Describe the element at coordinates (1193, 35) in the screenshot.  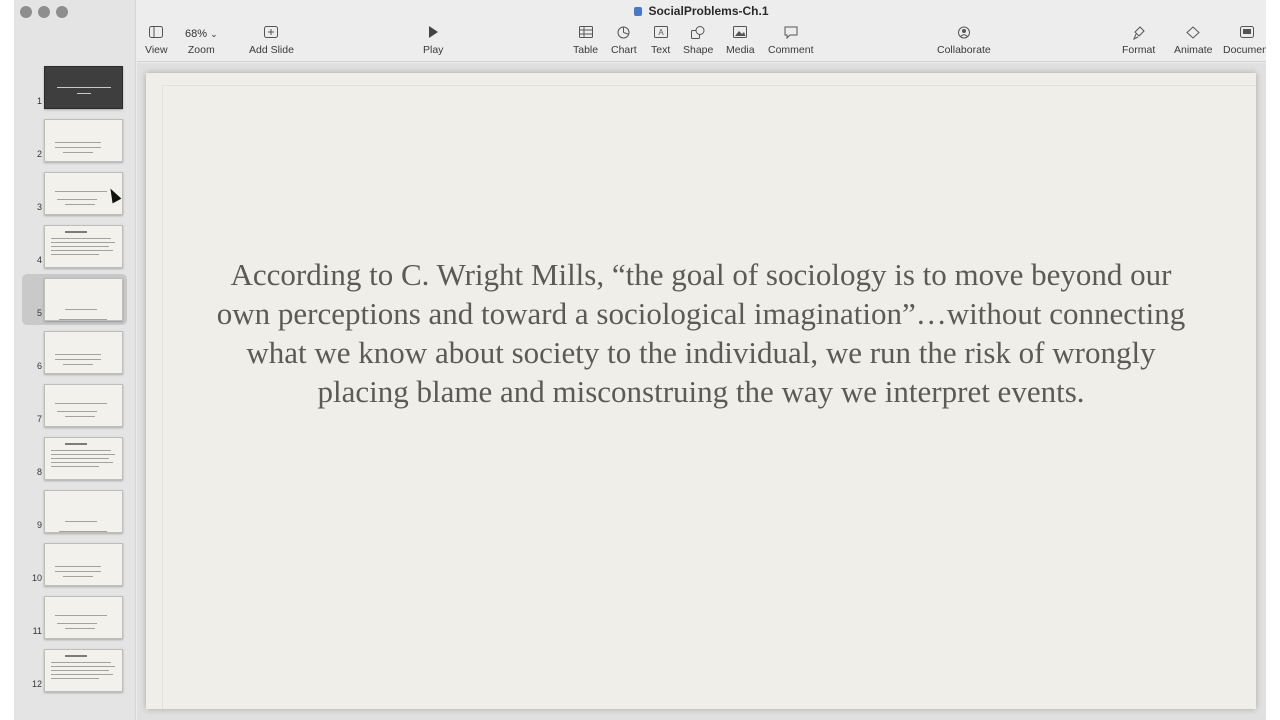
I see `animate-diamond-icon` at that location.